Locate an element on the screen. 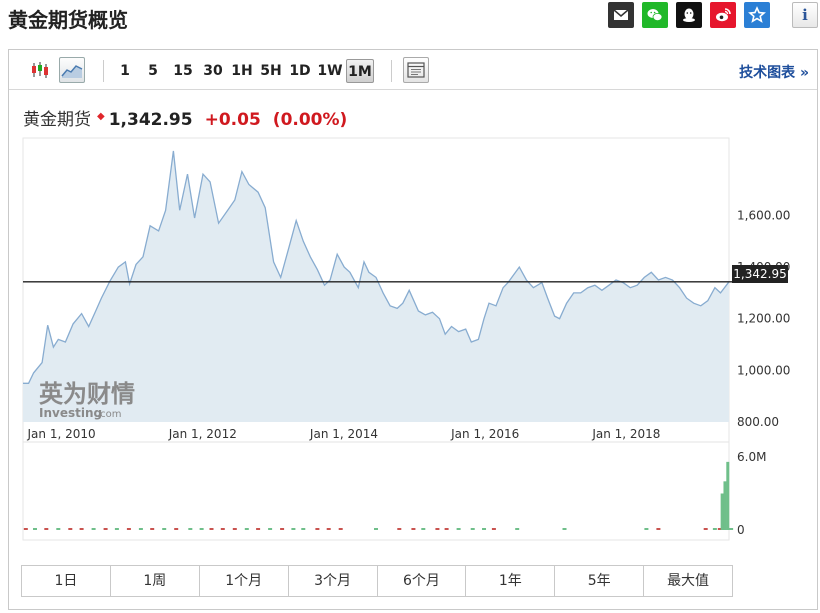 The width and height of the screenshot is (820, 613). volume-tick-label: 6.0M is located at coordinates (751, 457).